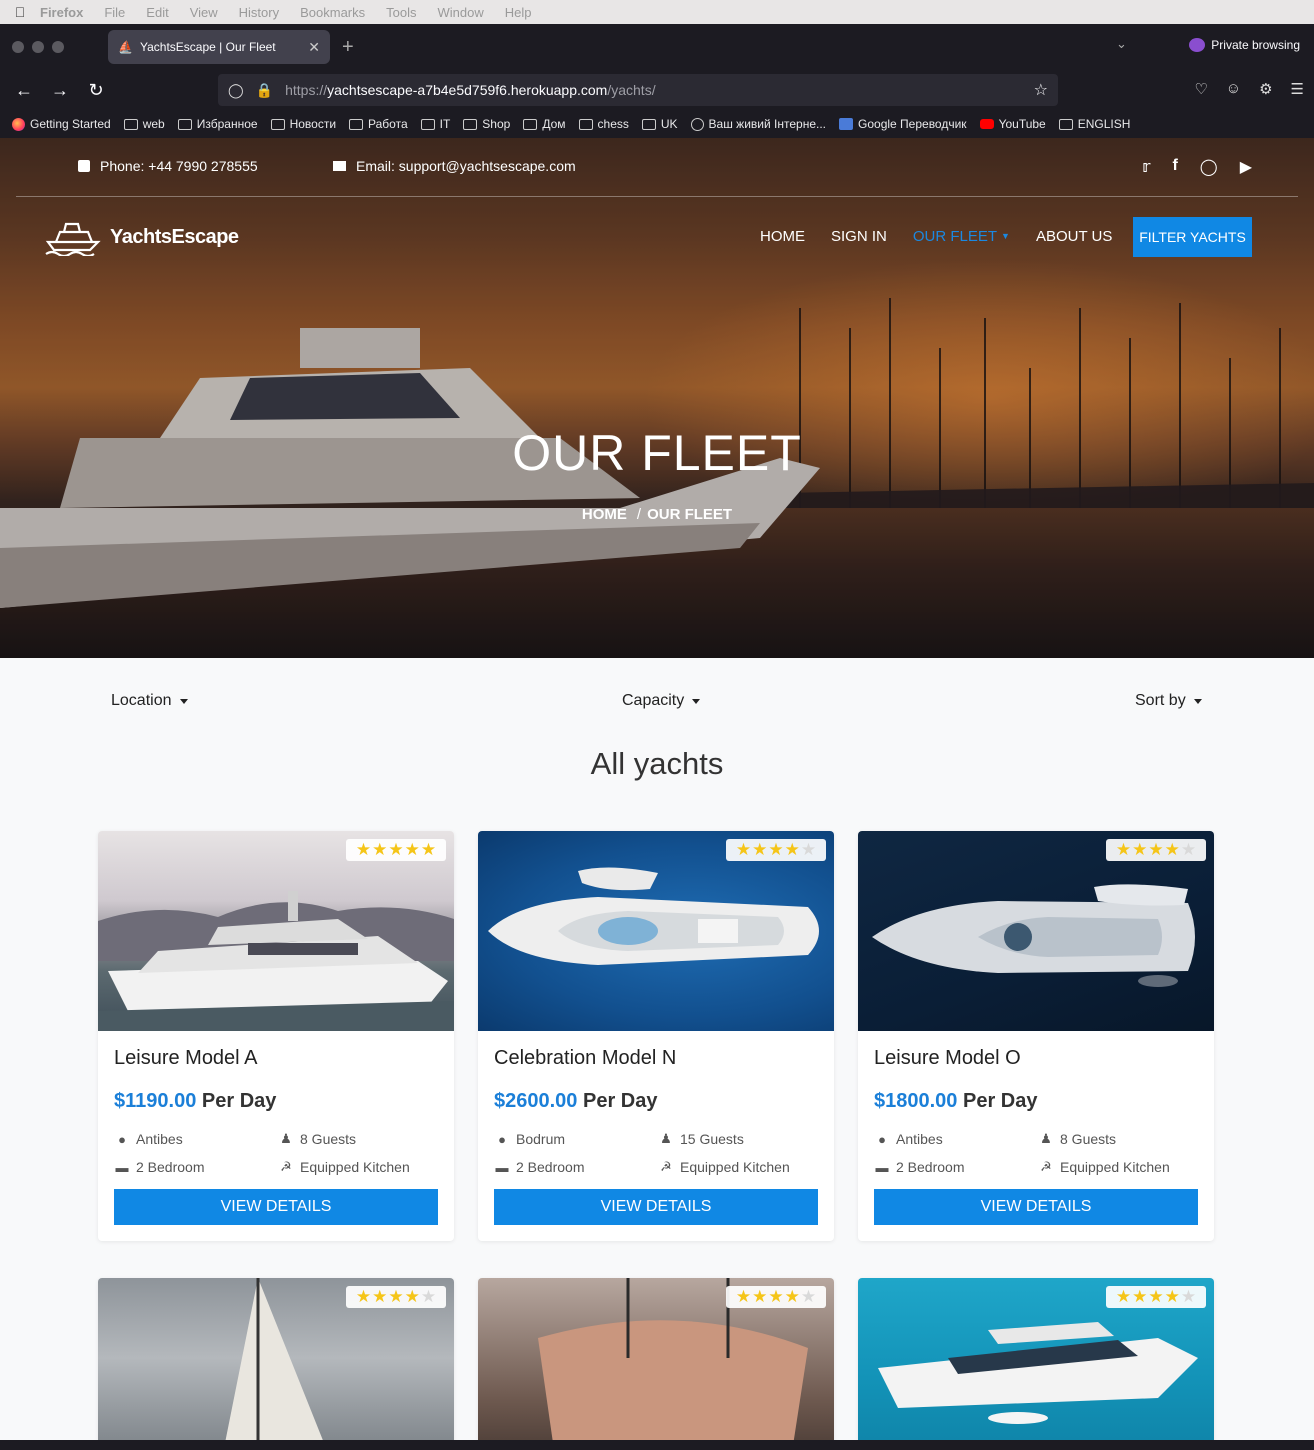 The height and width of the screenshot is (1450, 1314). What do you see at coordinates (1012, 124) in the screenshot?
I see `bookmark-youtube: YouTube` at bounding box center [1012, 124].